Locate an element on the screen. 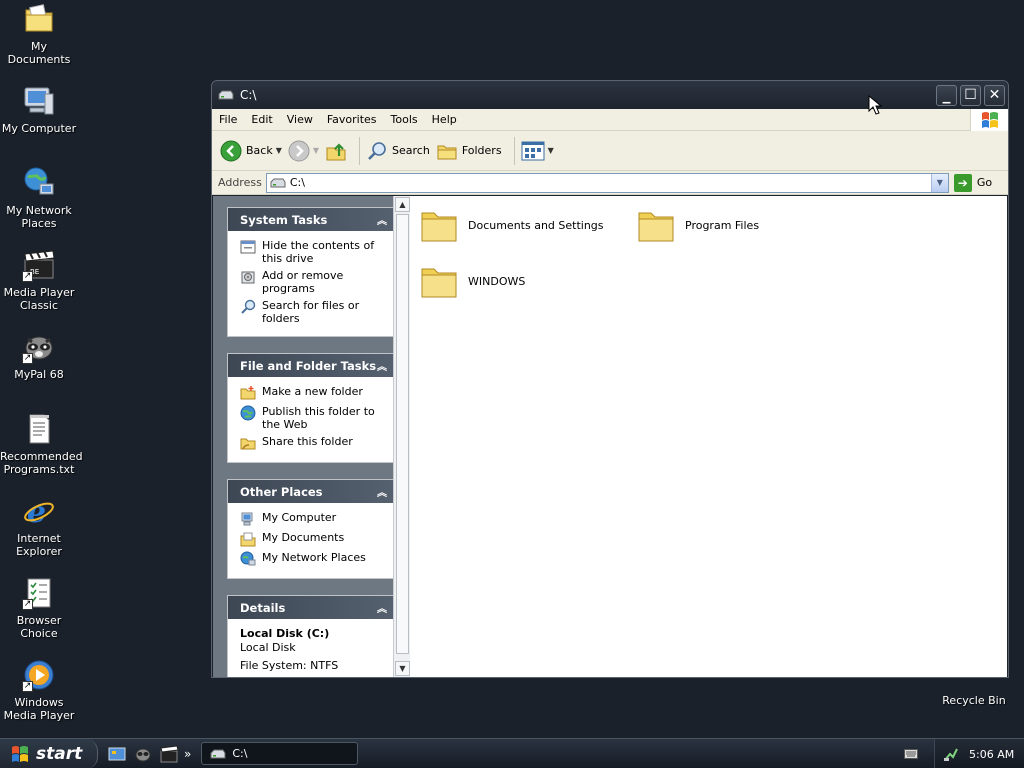 This screenshot has height=768, width=1024. task-label: Share this folder is located at coordinates (307, 441).